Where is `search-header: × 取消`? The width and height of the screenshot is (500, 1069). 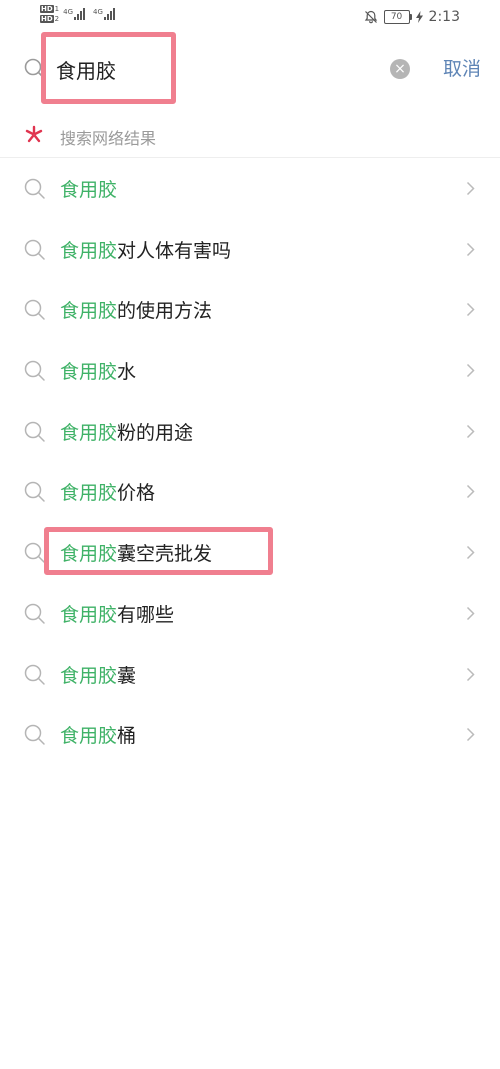 search-header: × 取消 is located at coordinates (250, 69).